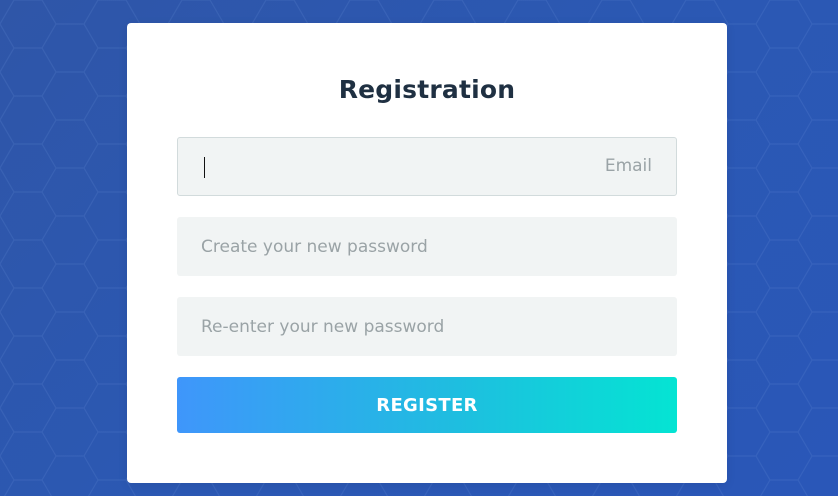 The height and width of the screenshot is (496, 838). I want to click on new-password-field, so click(427, 246).